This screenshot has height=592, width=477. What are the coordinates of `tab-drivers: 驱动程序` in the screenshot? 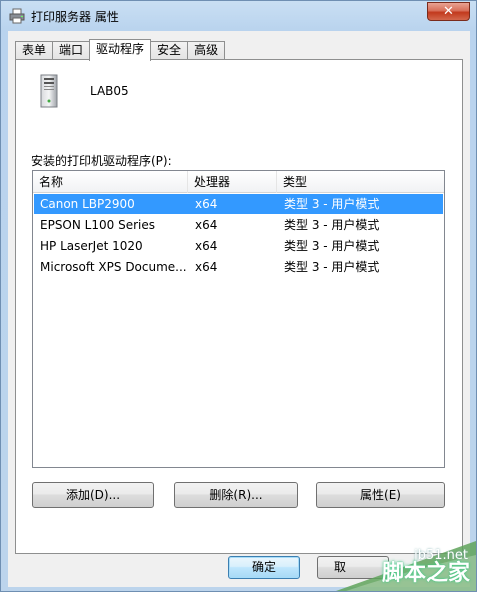 It's located at (120, 50).